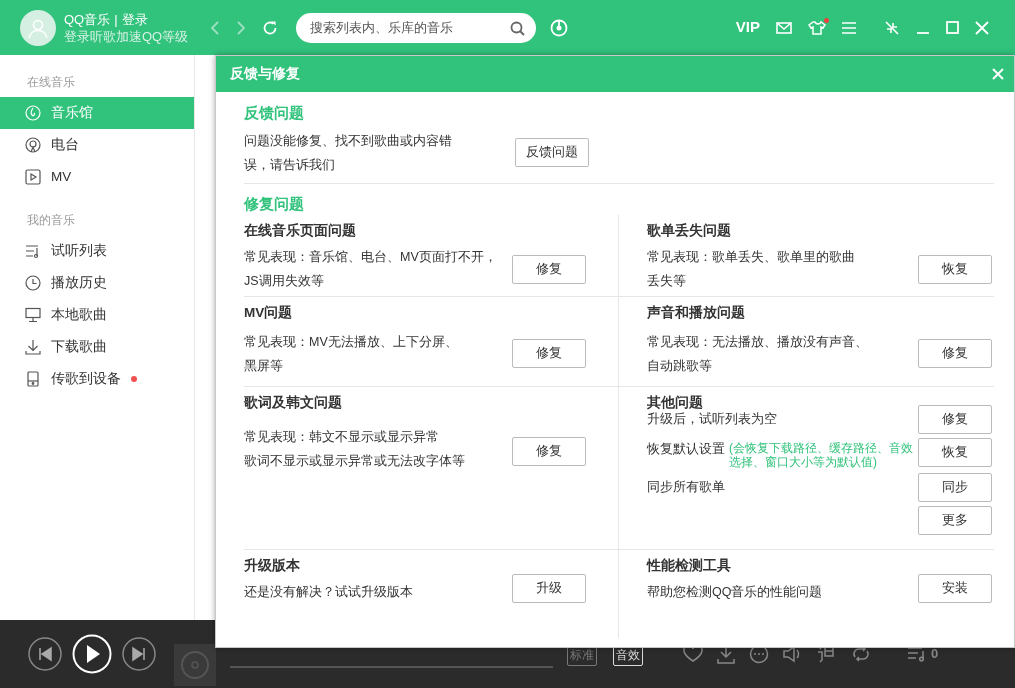 The image size is (1015, 688). What do you see at coordinates (265, 73) in the screenshot?
I see `dialog-title: 反馈与修复` at bounding box center [265, 73].